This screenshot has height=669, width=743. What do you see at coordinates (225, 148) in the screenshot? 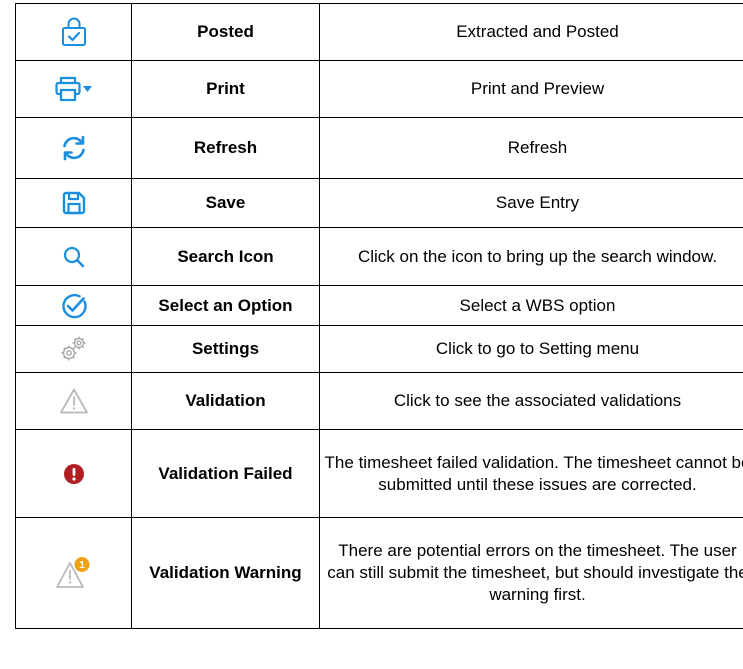
I see `icon-name: Refresh` at bounding box center [225, 148].